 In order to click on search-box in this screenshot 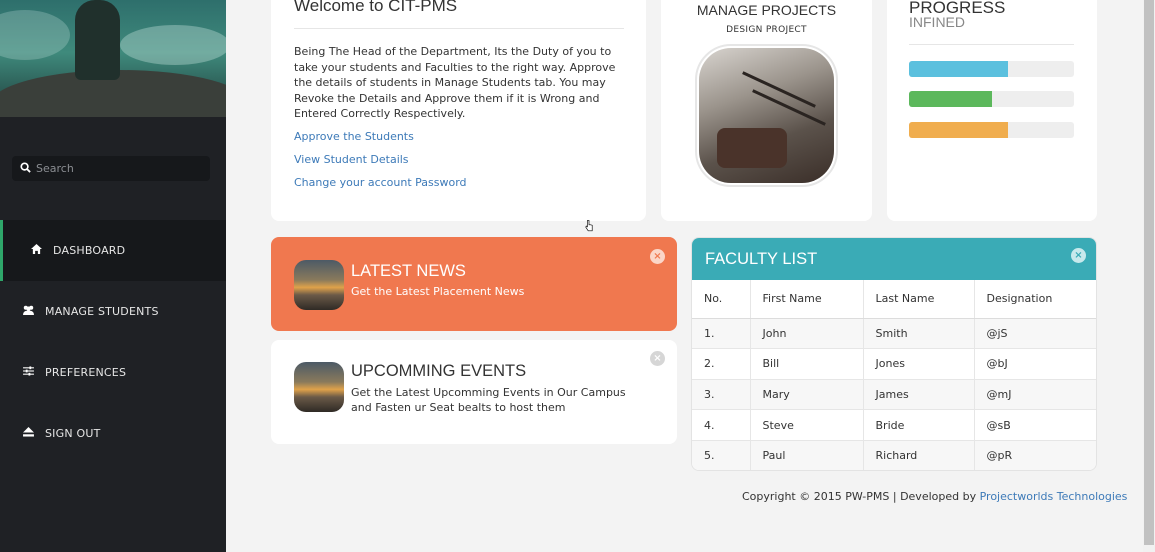, I will do `click(111, 168)`.